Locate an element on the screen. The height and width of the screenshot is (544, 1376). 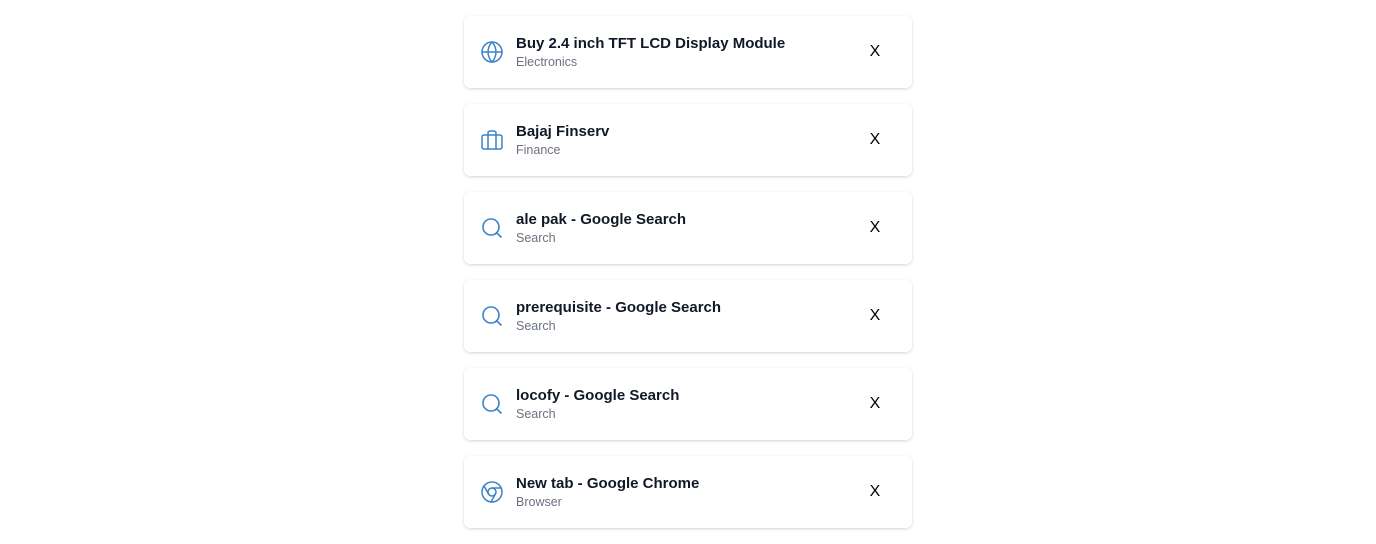
item-text: ale pak - Google Search Search is located at coordinates (601, 228).